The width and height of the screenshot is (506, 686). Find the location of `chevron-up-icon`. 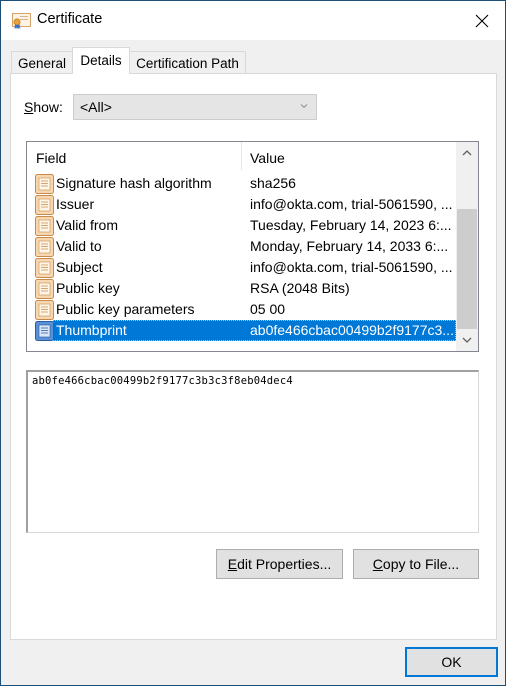

chevron-up-icon is located at coordinates (467, 153).